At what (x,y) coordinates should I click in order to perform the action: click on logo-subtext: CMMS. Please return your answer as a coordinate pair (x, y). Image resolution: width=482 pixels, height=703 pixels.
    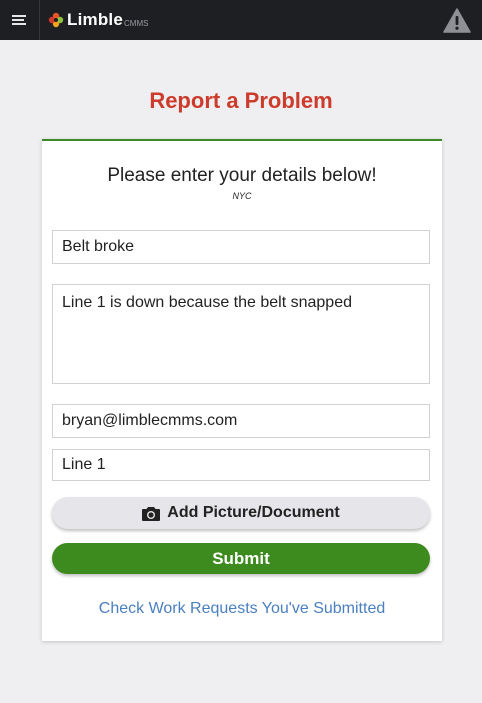
    Looking at the image, I should click on (136, 23).